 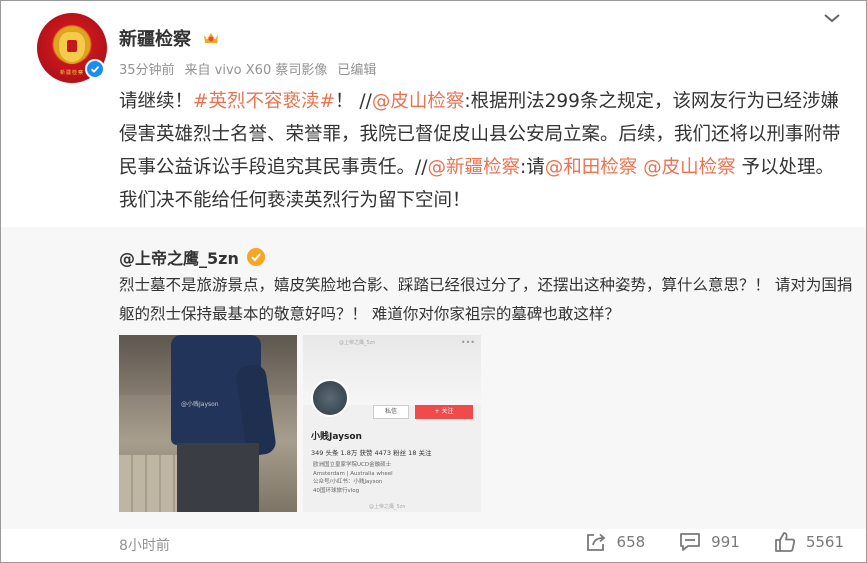 What do you see at coordinates (224, 423) in the screenshot?
I see `image-person` at bounding box center [224, 423].